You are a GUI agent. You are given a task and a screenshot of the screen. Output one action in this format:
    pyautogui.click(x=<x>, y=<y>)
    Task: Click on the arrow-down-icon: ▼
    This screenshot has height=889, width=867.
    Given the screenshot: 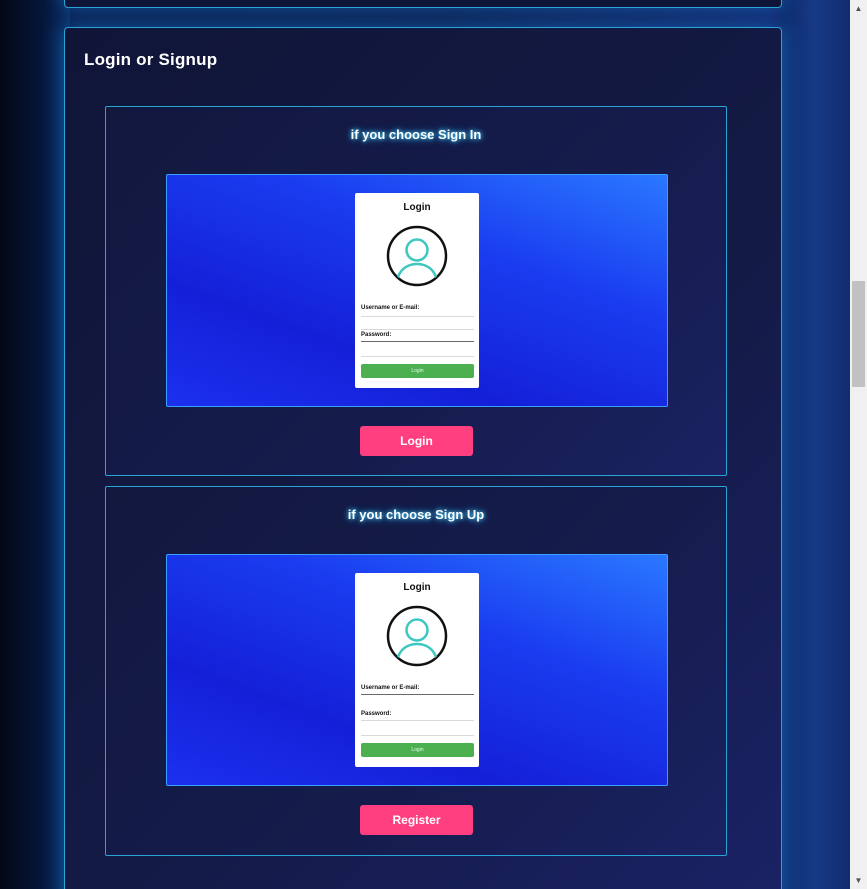 What is the action you would take?
    pyautogui.click(x=858, y=880)
    